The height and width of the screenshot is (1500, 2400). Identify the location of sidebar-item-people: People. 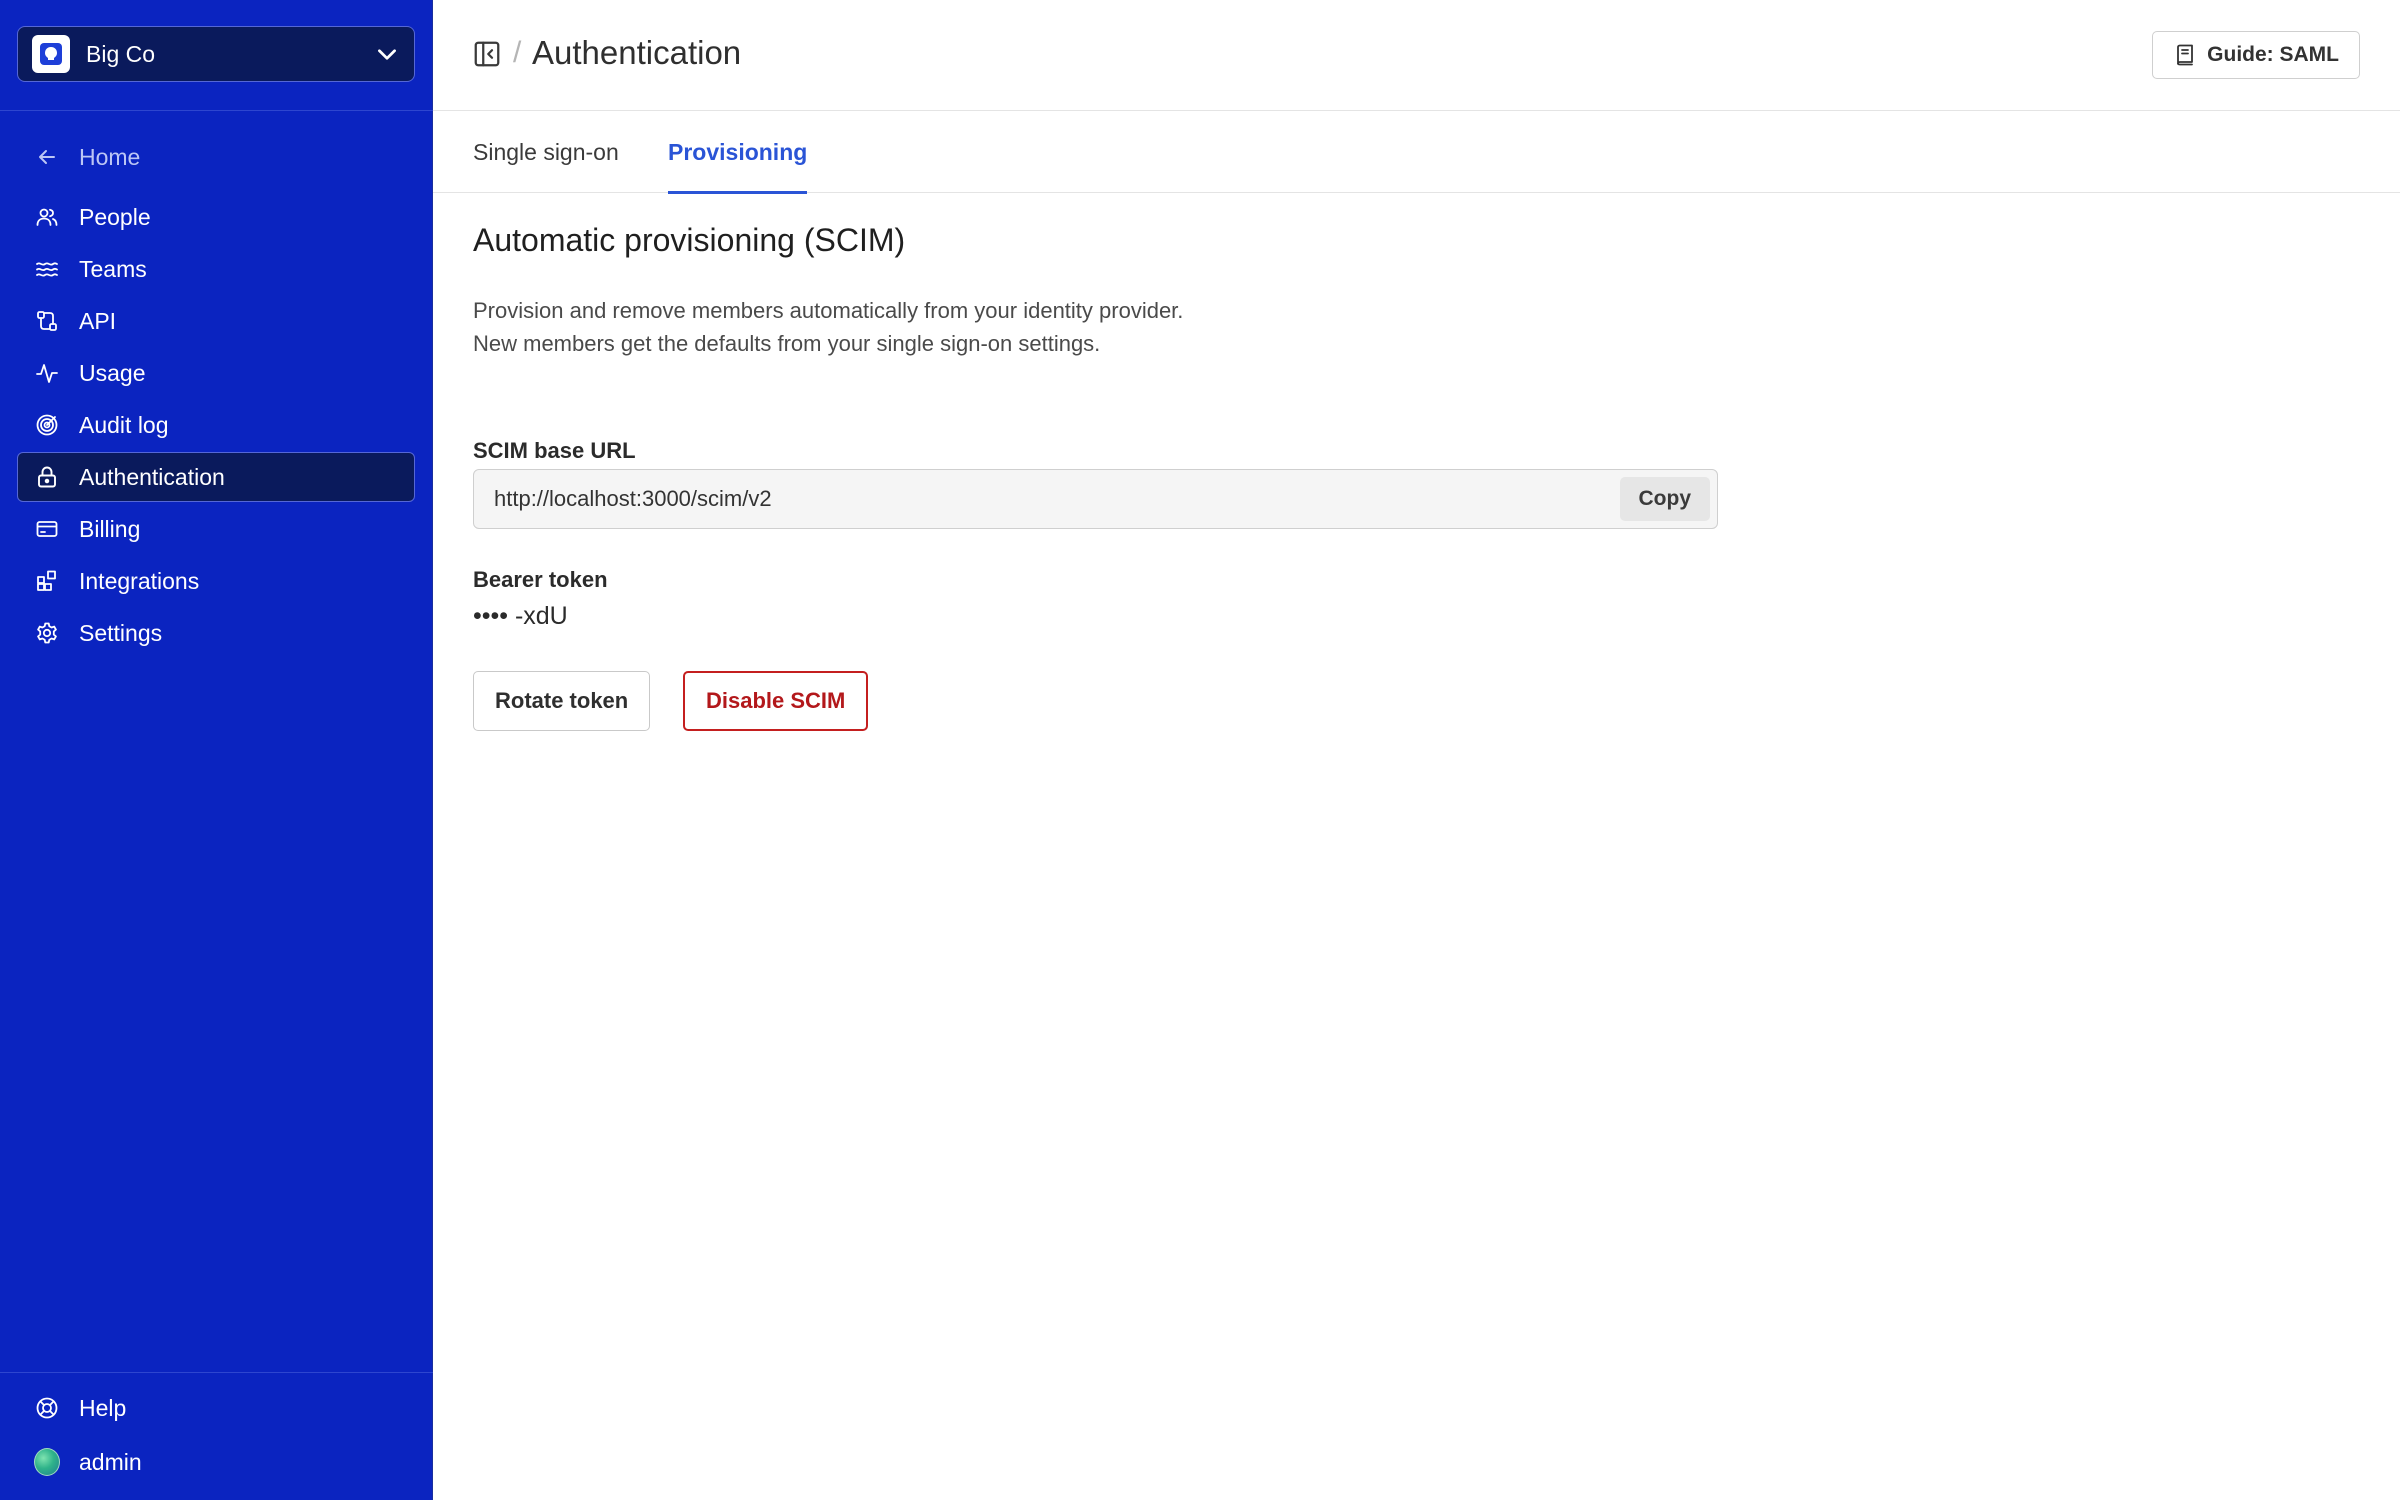
(216, 217).